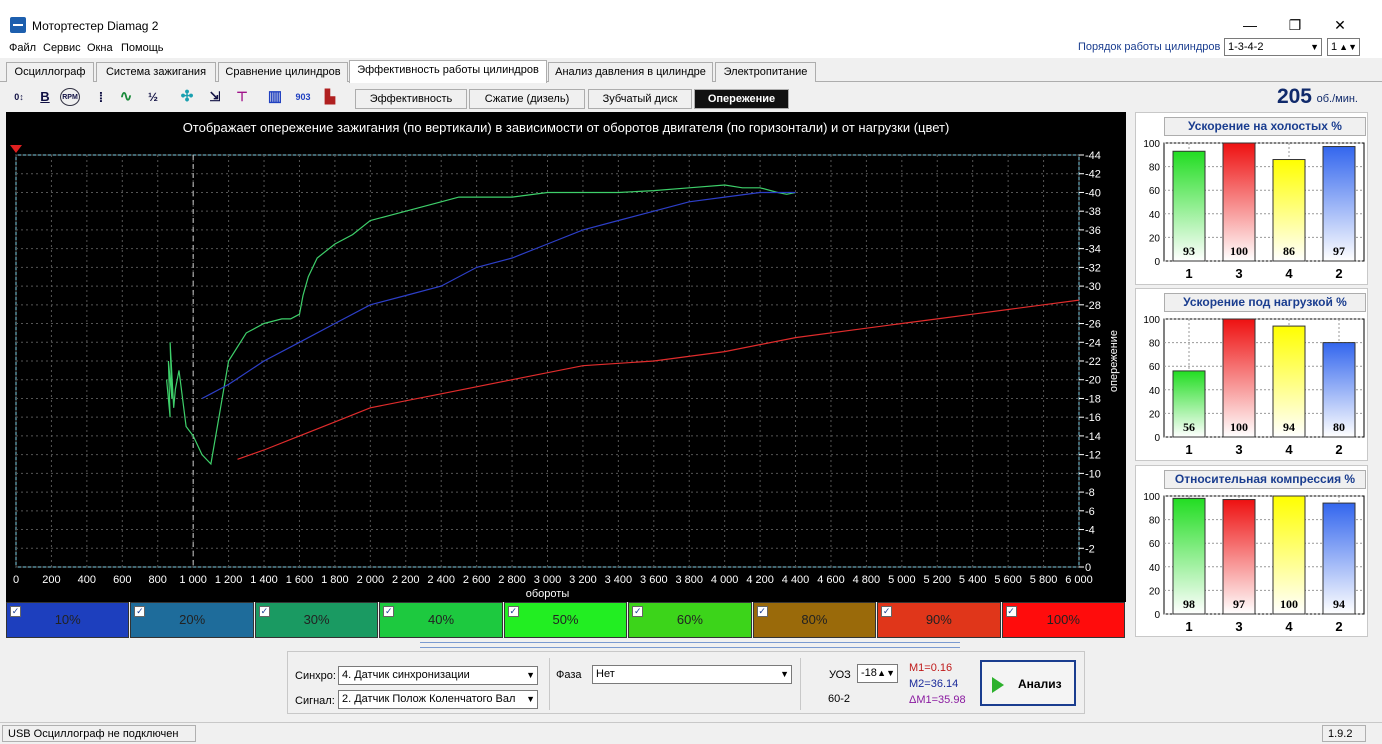  Describe the element at coordinates (1151, 320) in the screenshot. I see `y-tick-label: 100` at that location.